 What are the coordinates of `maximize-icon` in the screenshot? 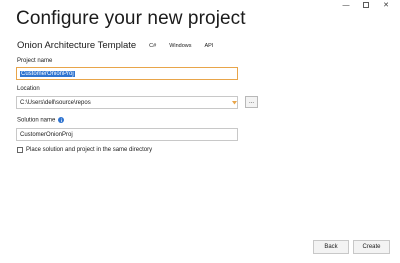 It's located at (366, 5).